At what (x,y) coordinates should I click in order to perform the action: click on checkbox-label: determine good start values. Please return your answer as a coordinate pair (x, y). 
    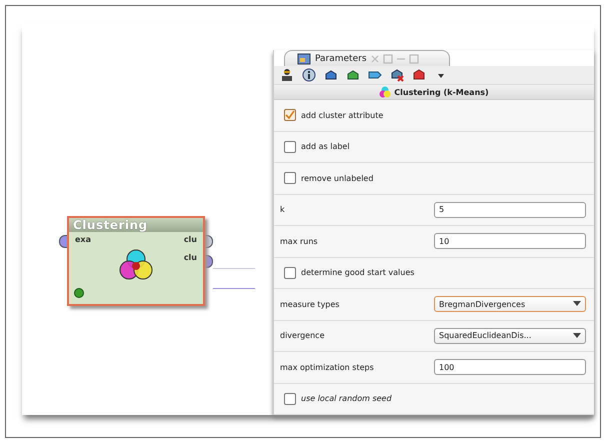
    Looking at the image, I should click on (357, 273).